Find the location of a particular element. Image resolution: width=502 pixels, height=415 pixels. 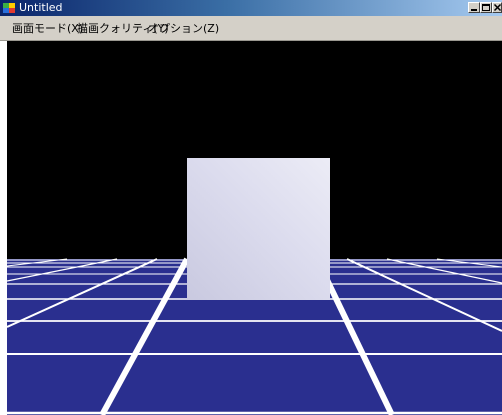

cube is located at coordinates (258, 229).